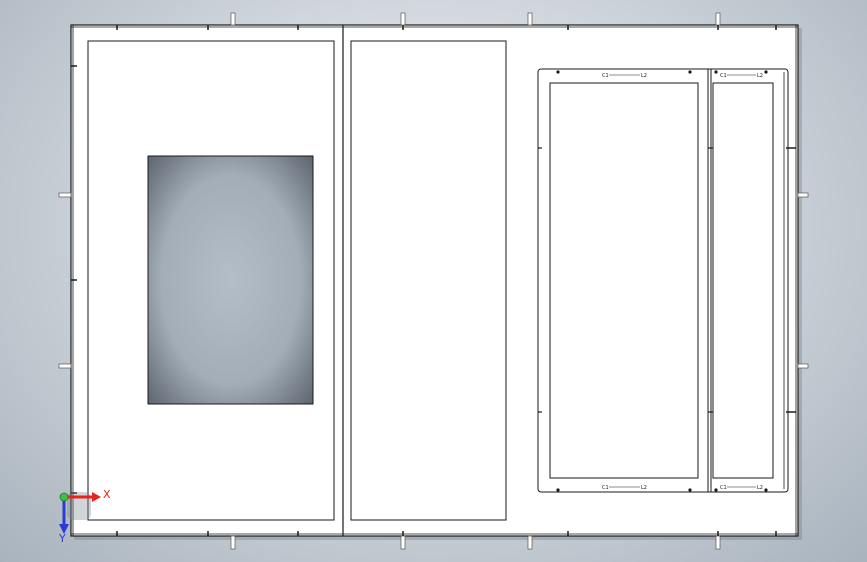 This screenshot has width=867, height=562. What do you see at coordinates (624, 280) in the screenshot?
I see `right-inner-panel-wide` at bounding box center [624, 280].